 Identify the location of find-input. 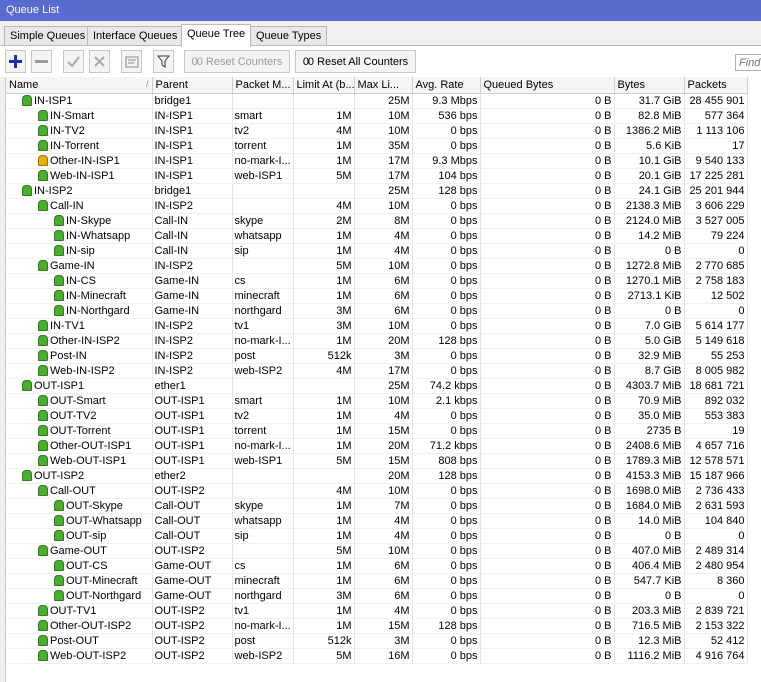
(748, 62).